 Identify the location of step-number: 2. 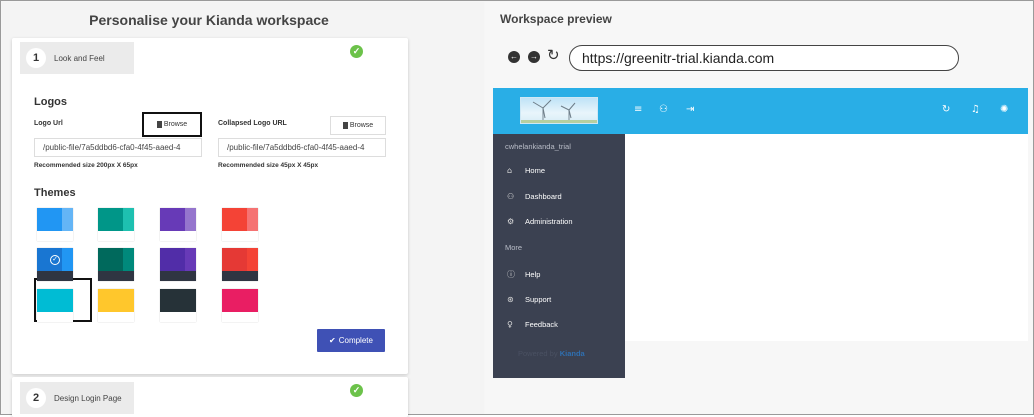
(36, 398).